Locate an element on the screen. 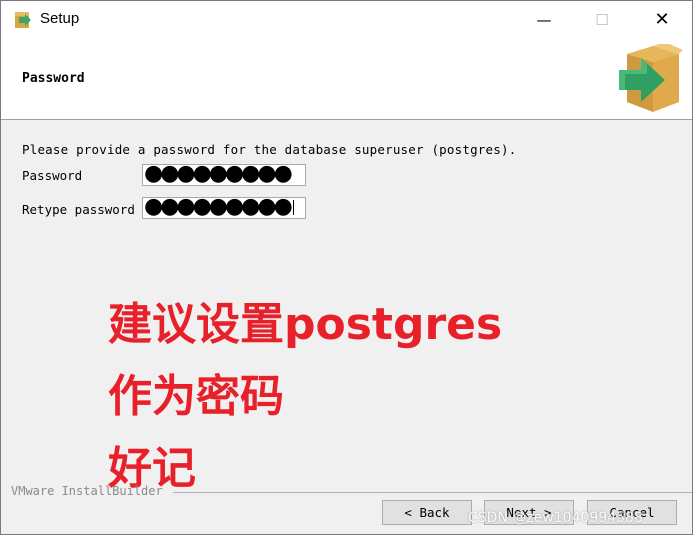 The height and width of the screenshot is (535, 693). back-button: < Back is located at coordinates (427, 512).